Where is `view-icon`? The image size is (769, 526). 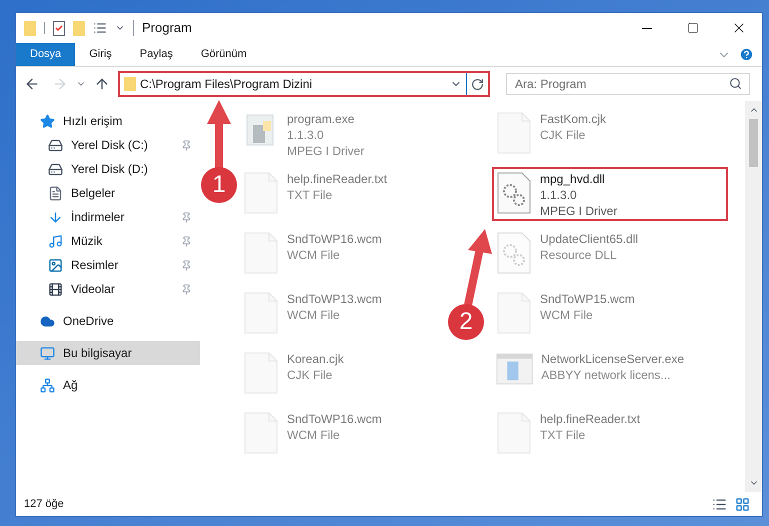
view-icon is located at coordinates (100, 28).